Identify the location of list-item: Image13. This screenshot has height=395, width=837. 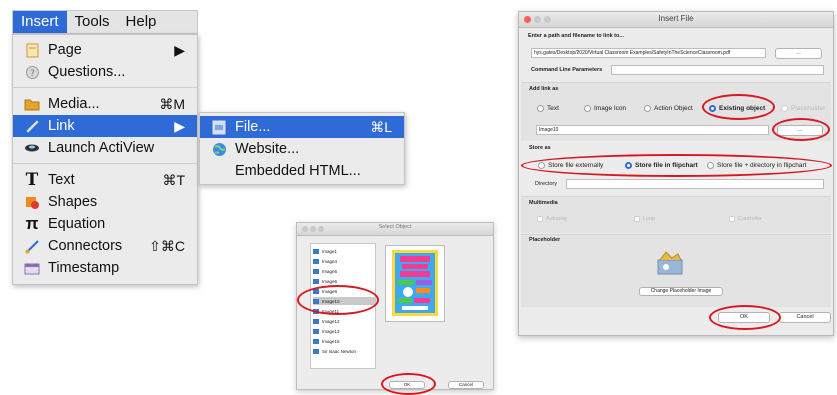
(344, 331).